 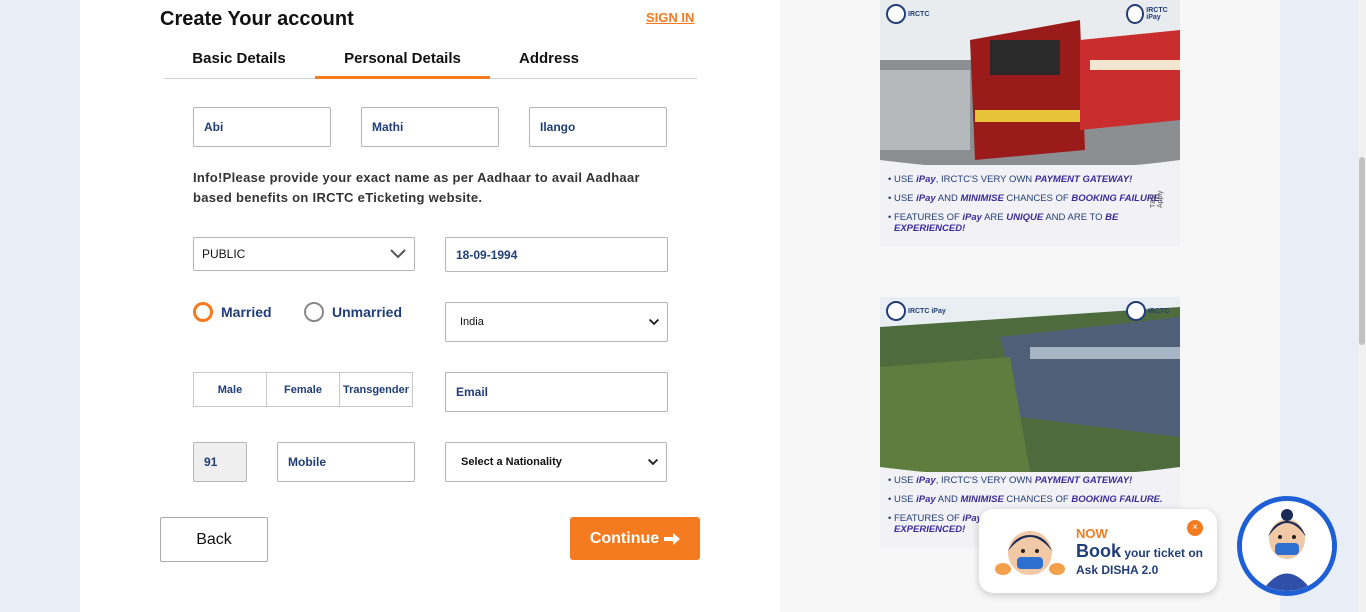 I want to click on dob-input: 18-09-1994, so click(x=556, y=254).